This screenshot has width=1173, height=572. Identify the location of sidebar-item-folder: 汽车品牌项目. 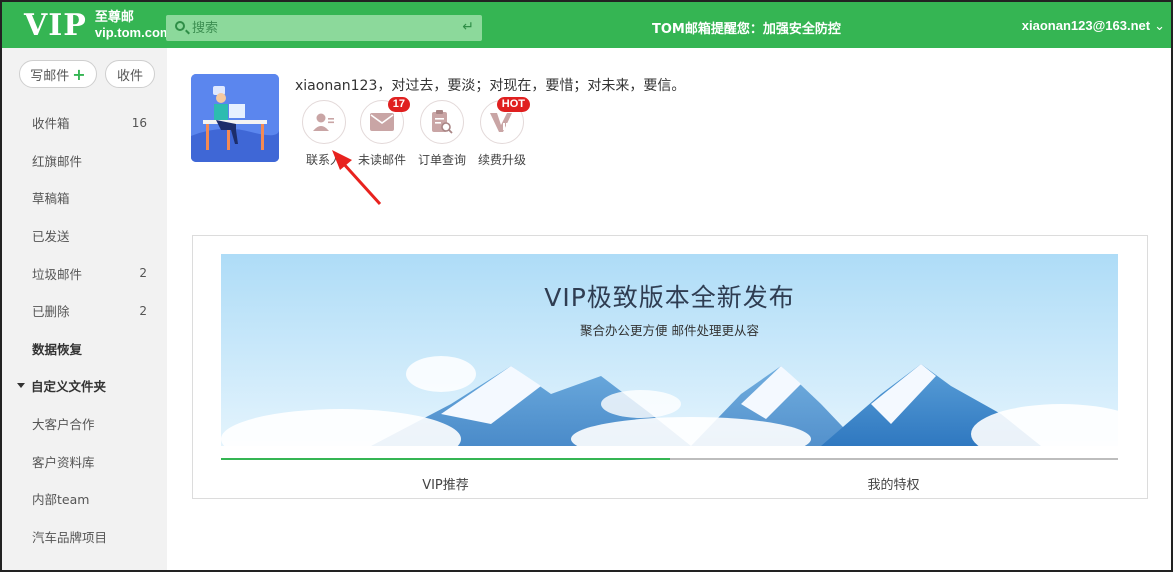
(84, 537).